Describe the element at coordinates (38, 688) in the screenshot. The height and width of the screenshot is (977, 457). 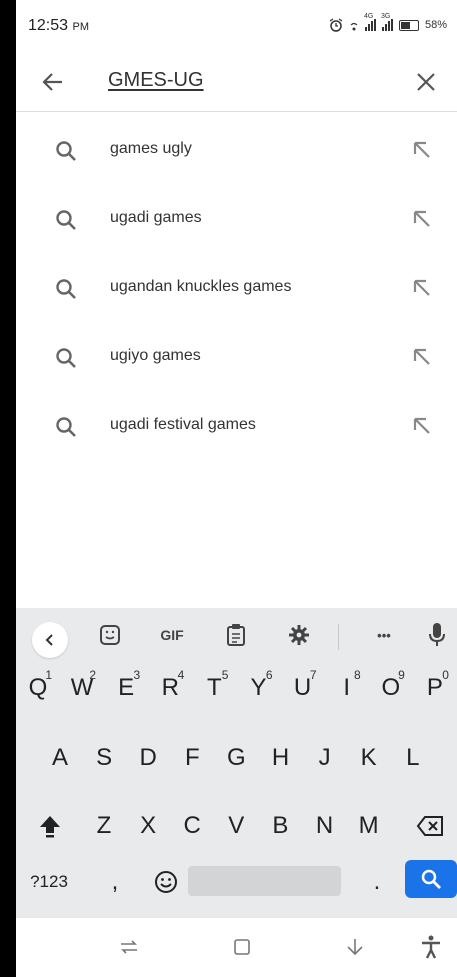
I see `key-q: Q1` at that location.